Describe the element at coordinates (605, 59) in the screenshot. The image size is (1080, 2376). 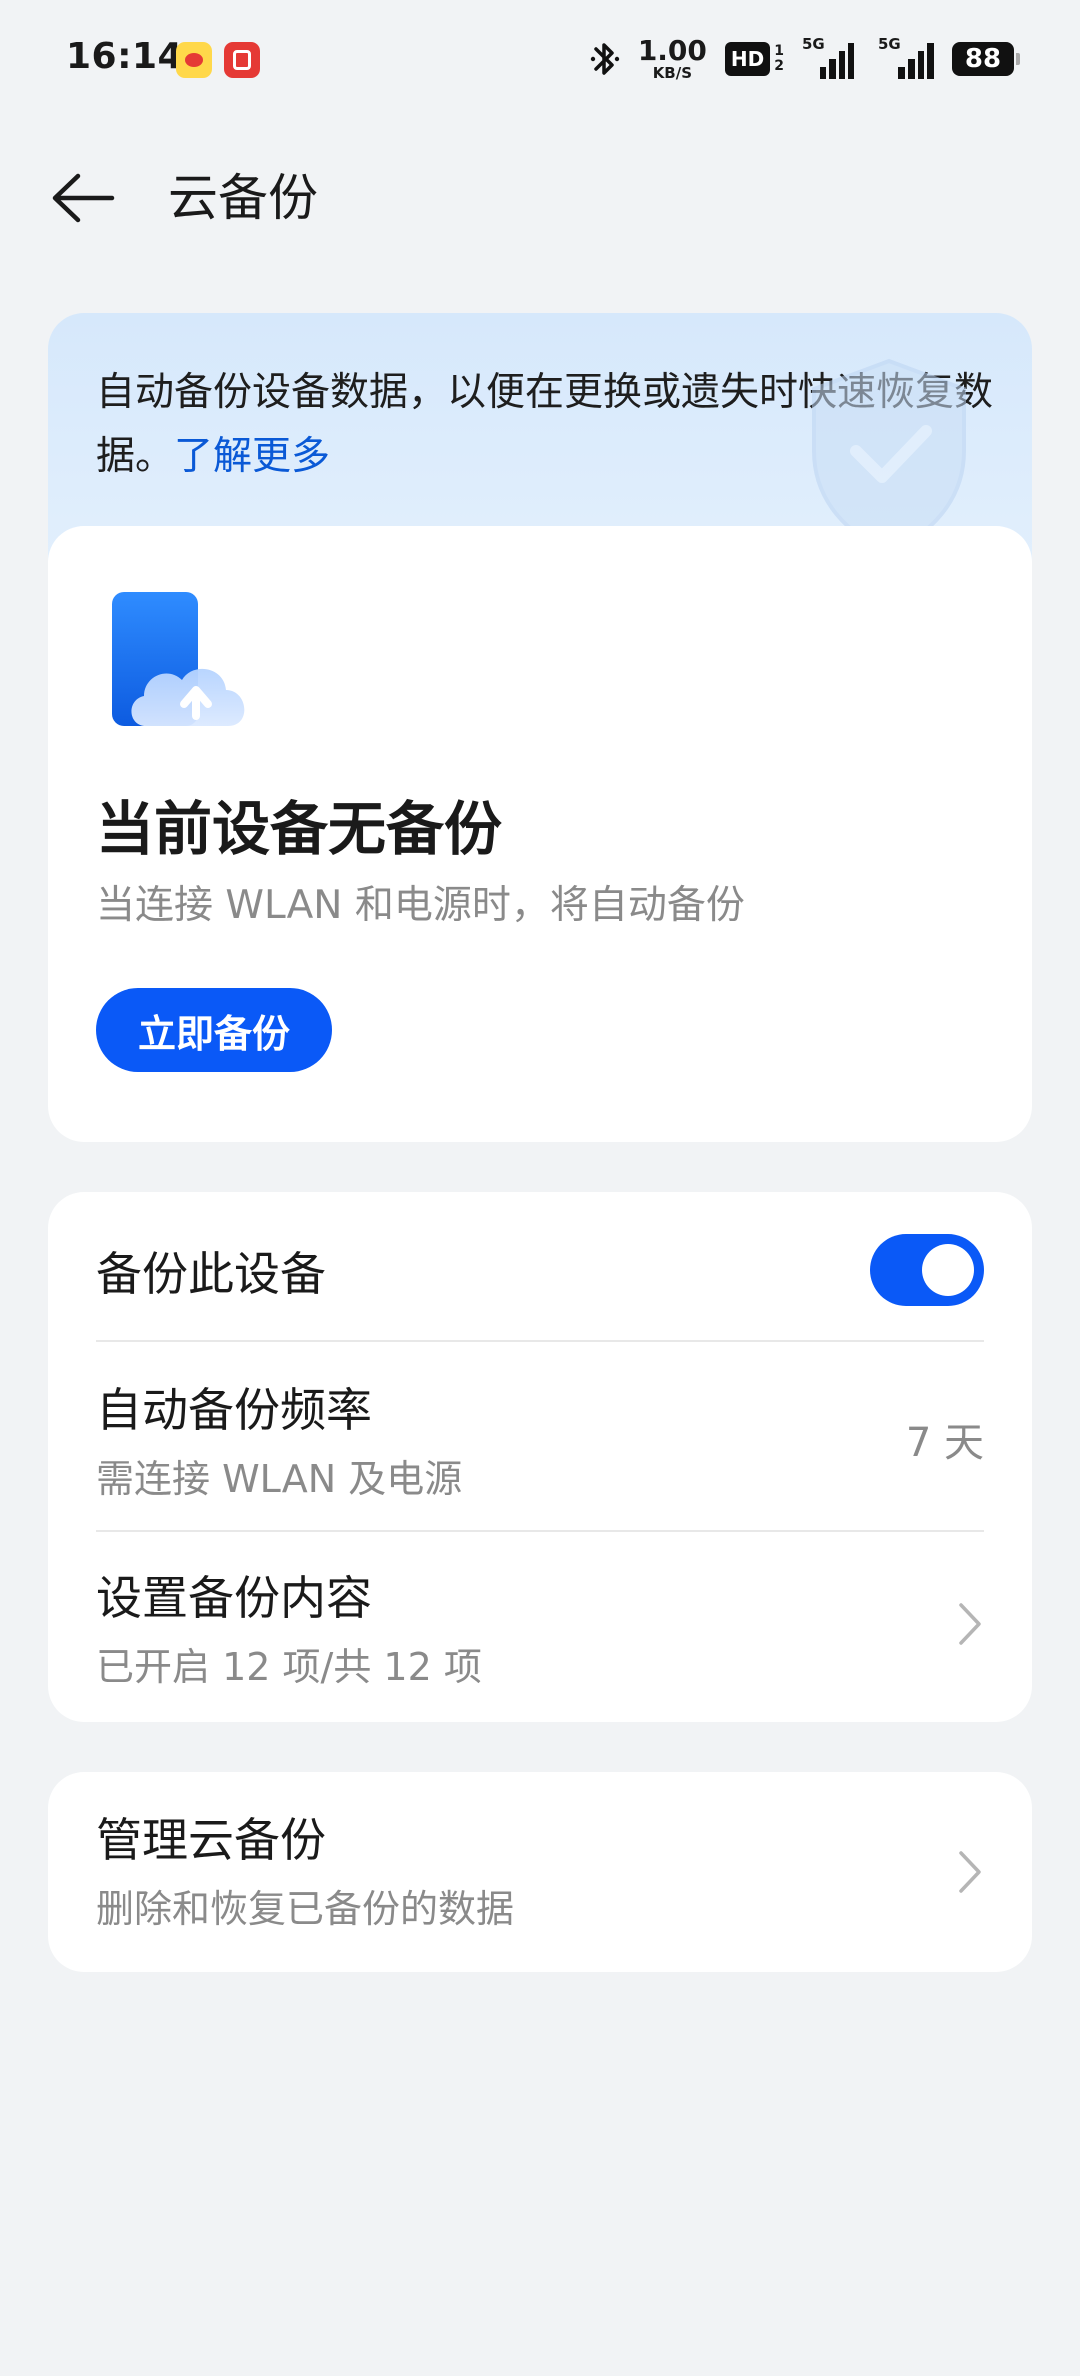
I see `bluetooth-icon` at that location.